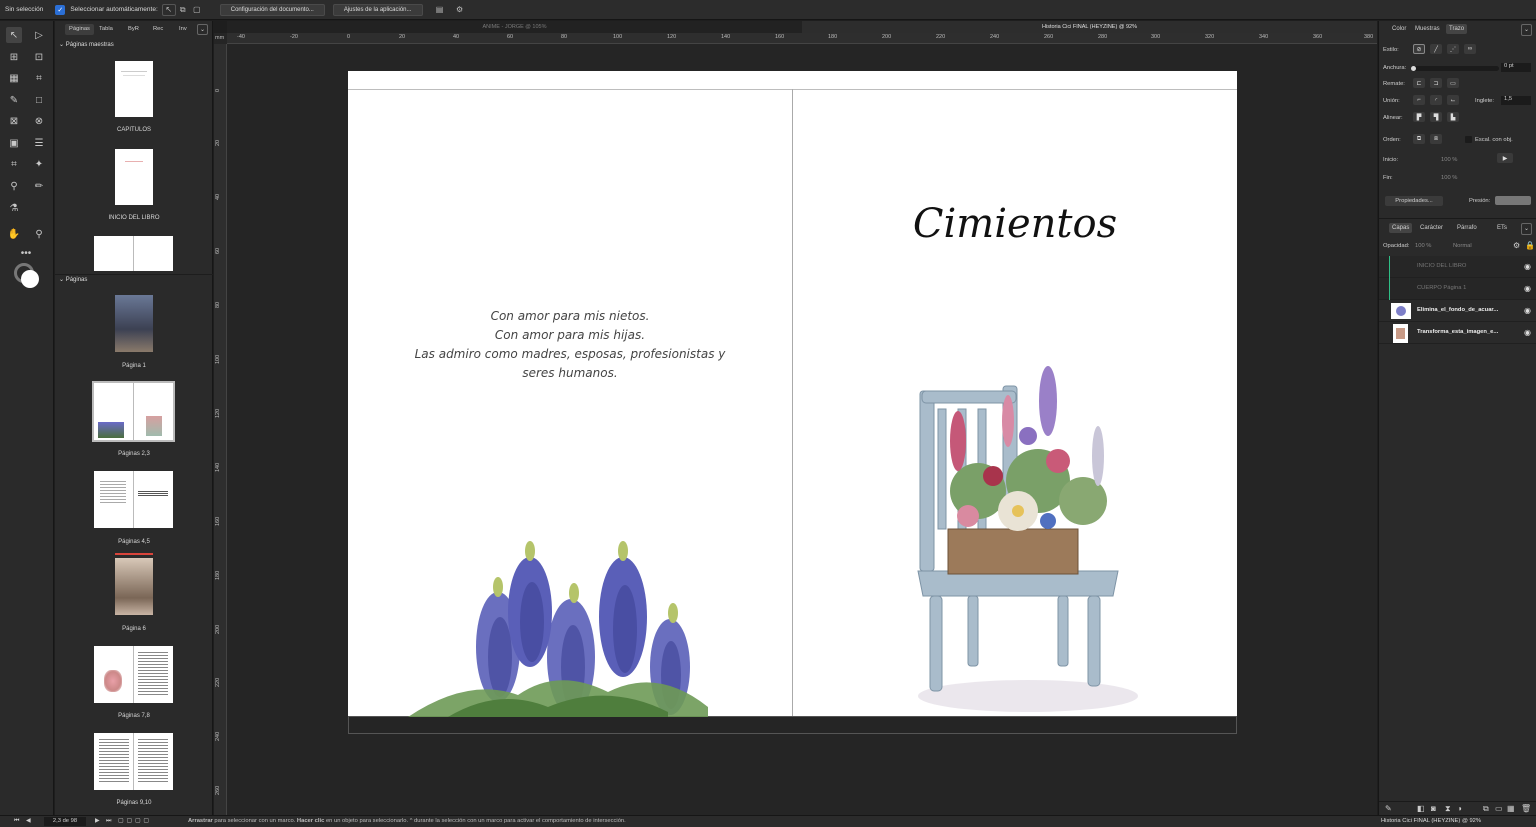  What do you see at coordinates (440, 10) in the screenshot?
I see `layout-icon: ▤` at bounding box center [440, 10].